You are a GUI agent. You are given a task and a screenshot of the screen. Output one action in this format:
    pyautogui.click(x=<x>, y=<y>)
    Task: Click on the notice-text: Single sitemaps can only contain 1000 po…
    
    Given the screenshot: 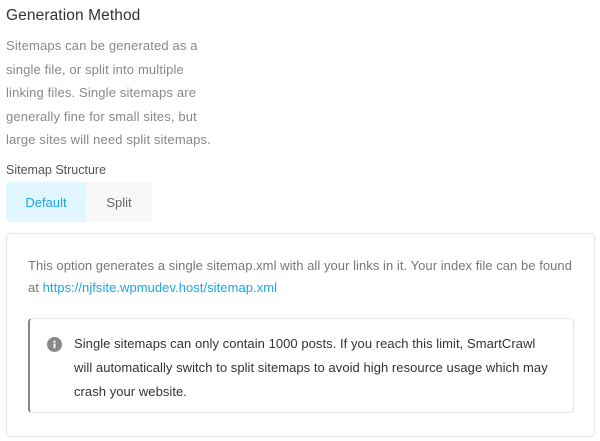 What is the action you would take?
    pyautogui.click(x=311, y=367)
    